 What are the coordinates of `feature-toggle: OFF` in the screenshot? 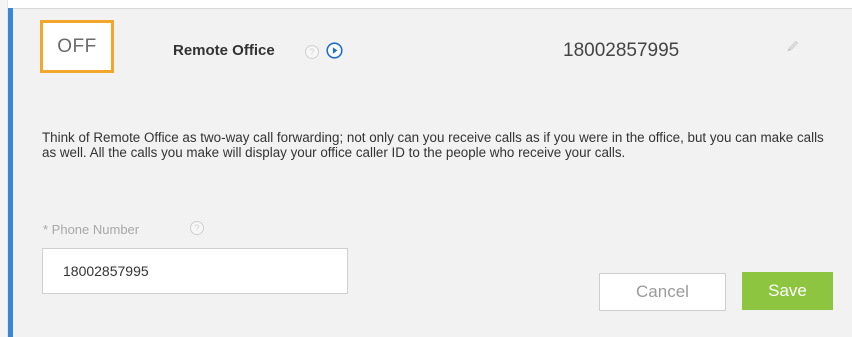 It's located at (77, 46).